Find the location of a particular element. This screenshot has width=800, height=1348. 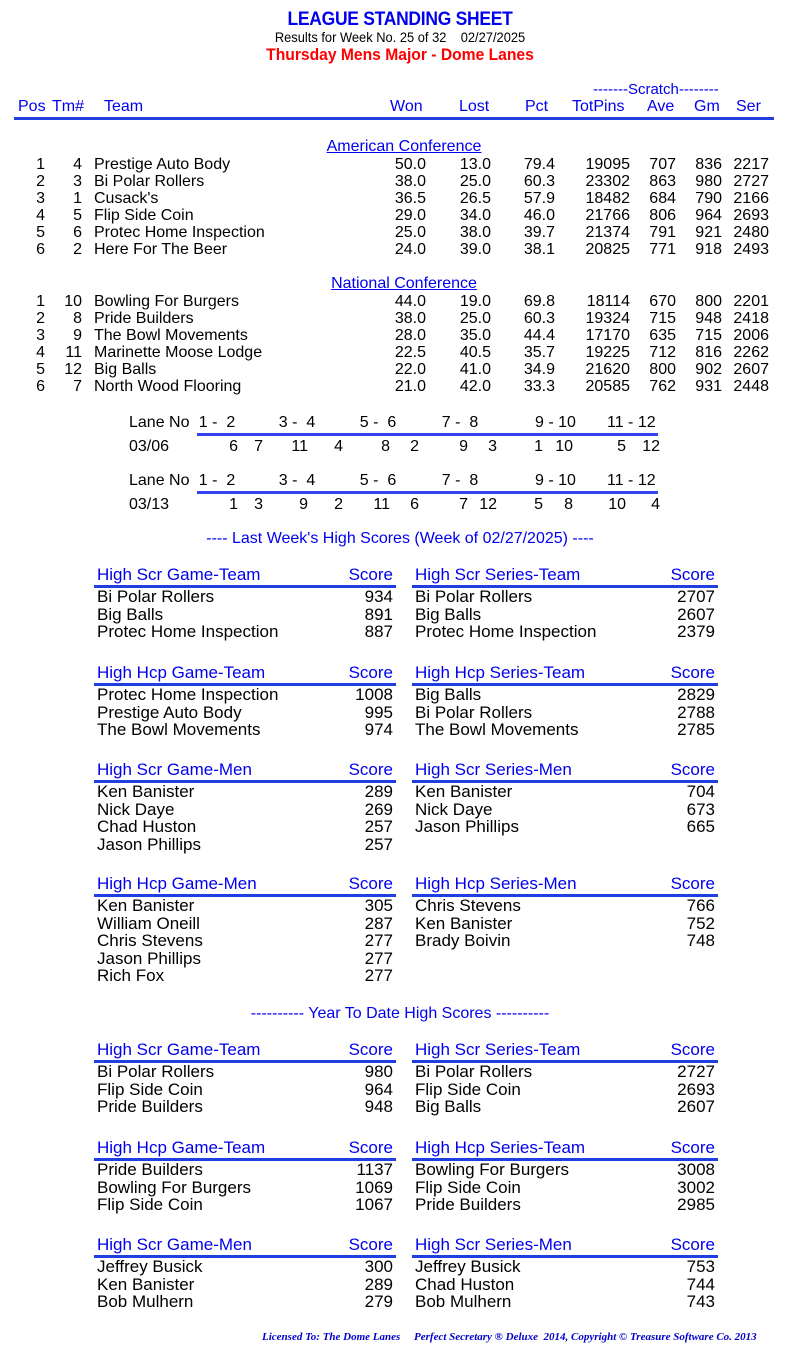

entry-name: Nick Daye is located at coordinates (136, 809).